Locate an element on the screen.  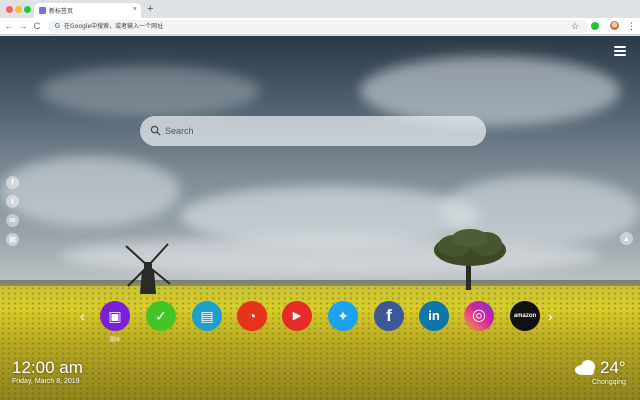
search-box is located at coordinates (313, 131).